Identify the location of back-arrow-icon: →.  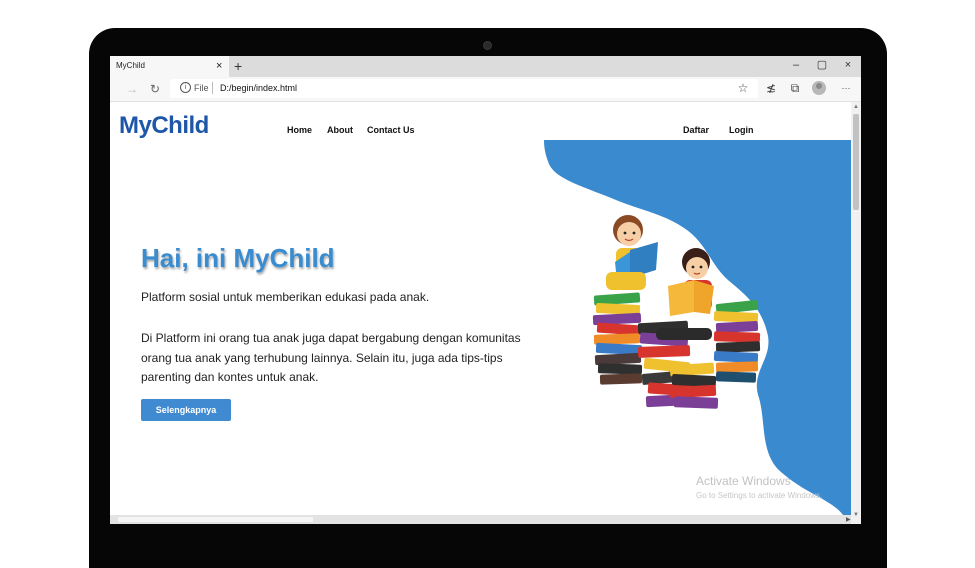
(132, 89).